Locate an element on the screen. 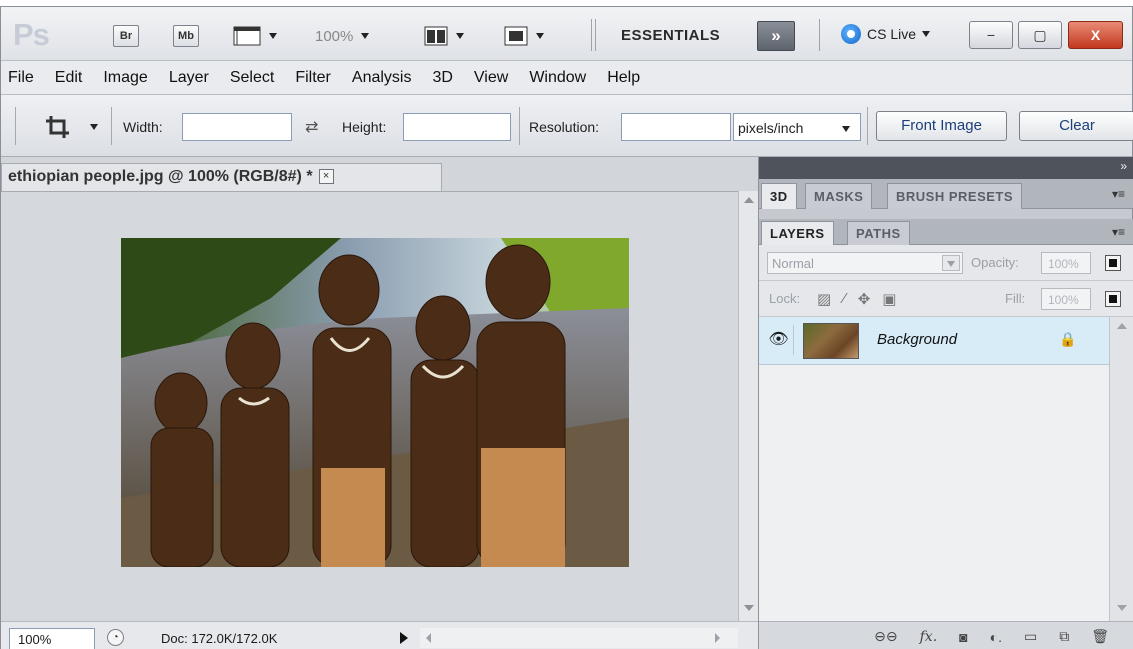 The image size is (1133, 649). width-label: Width: is located at coordinates (143, 127).